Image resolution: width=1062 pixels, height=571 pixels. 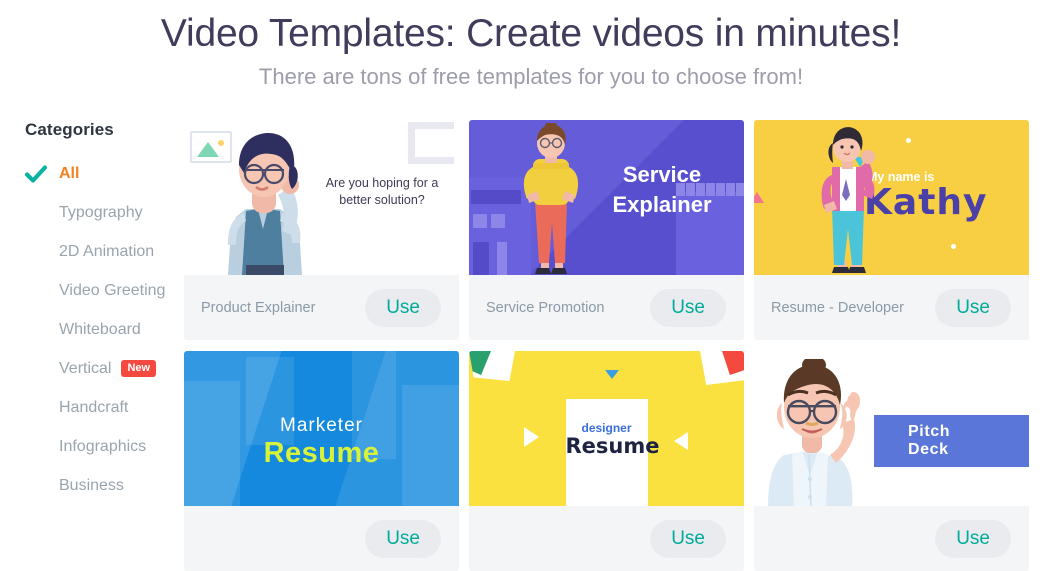 What do you see at coordinates (681, 441) in the screenshot?
I see `triangle-left-icon` at bounding box center [681, 441].